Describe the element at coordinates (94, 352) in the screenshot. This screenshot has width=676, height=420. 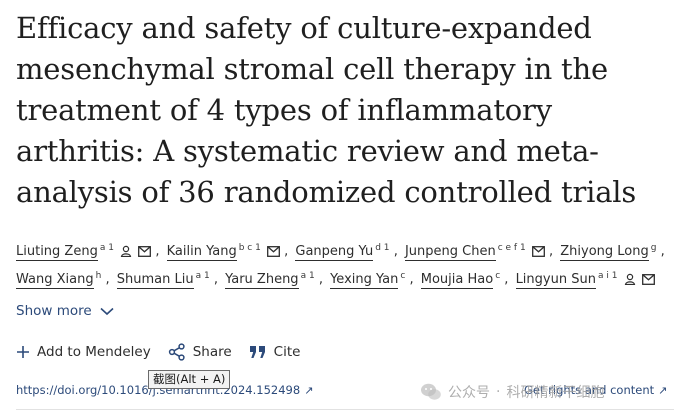
I see `add-to-mendeley-label: Add to Mendeley` at that location.